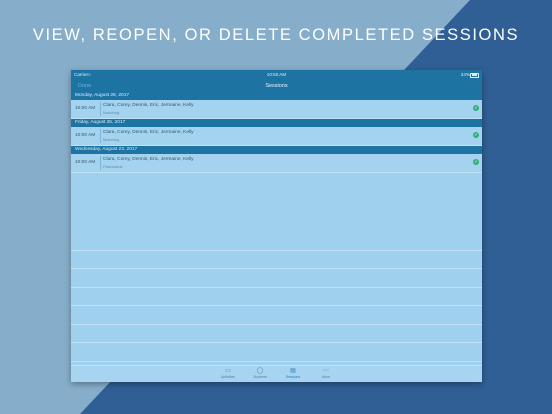  Describe the element at coordinates (260, 377) in the screenshot. I see `tab-label: Students` at that location.